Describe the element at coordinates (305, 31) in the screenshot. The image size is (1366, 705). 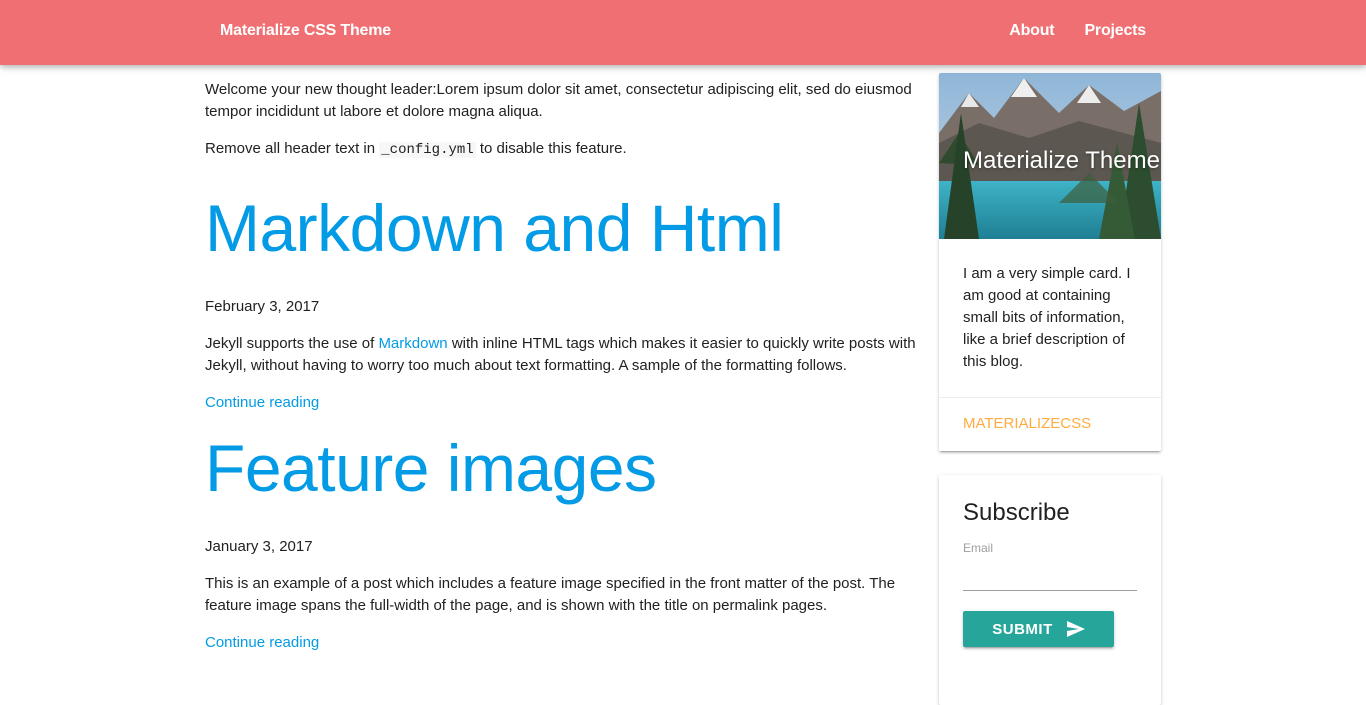
I see `brand-logo: Materialize CSS Theme` at that location.